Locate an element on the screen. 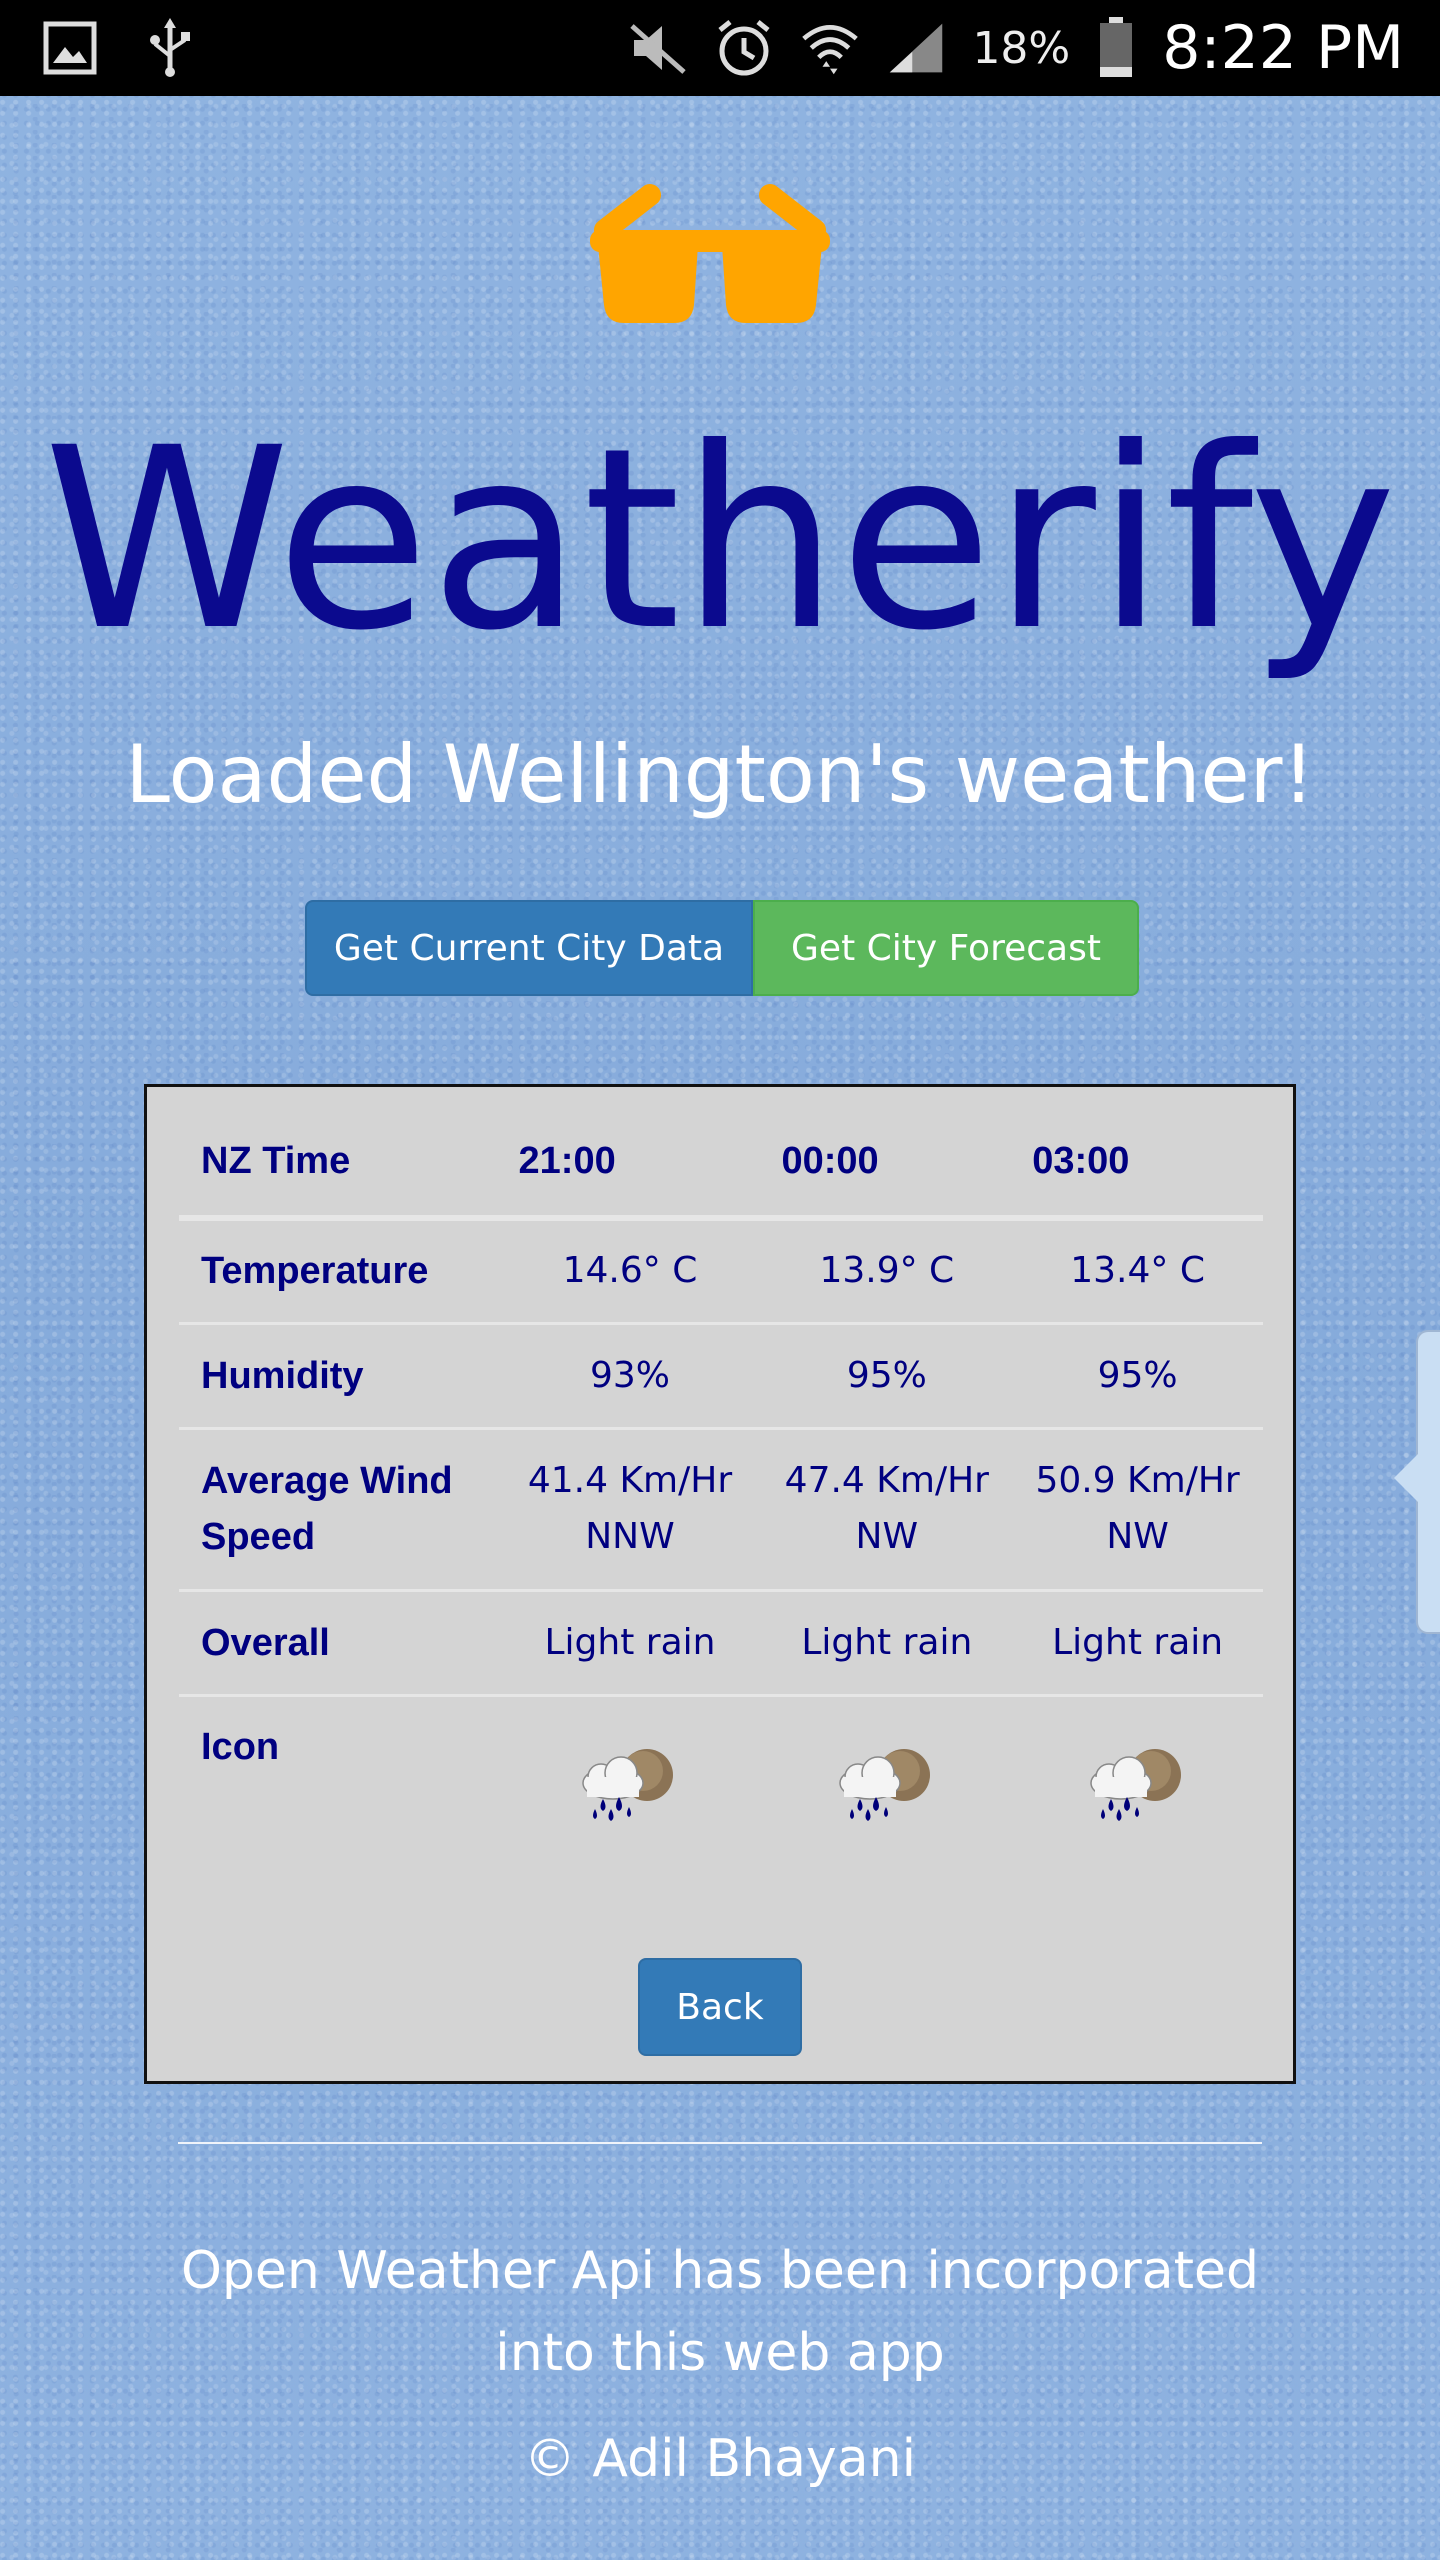 Image resolution: width=1440 pixels, height=2560 pixels. get-current-city-data-button: Get Current City Data is located at coordinates (529, 948).